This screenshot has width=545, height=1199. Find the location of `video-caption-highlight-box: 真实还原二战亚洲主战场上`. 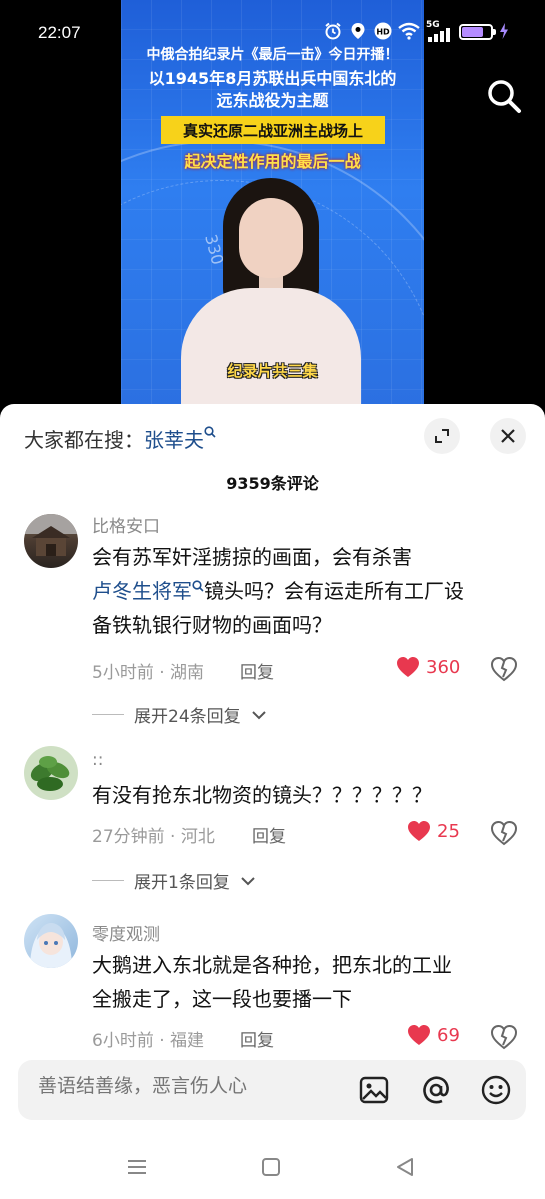

video-caption-highlight-box: 真实还原二战亚洲主战场上 is located at coordinates (273, 130).